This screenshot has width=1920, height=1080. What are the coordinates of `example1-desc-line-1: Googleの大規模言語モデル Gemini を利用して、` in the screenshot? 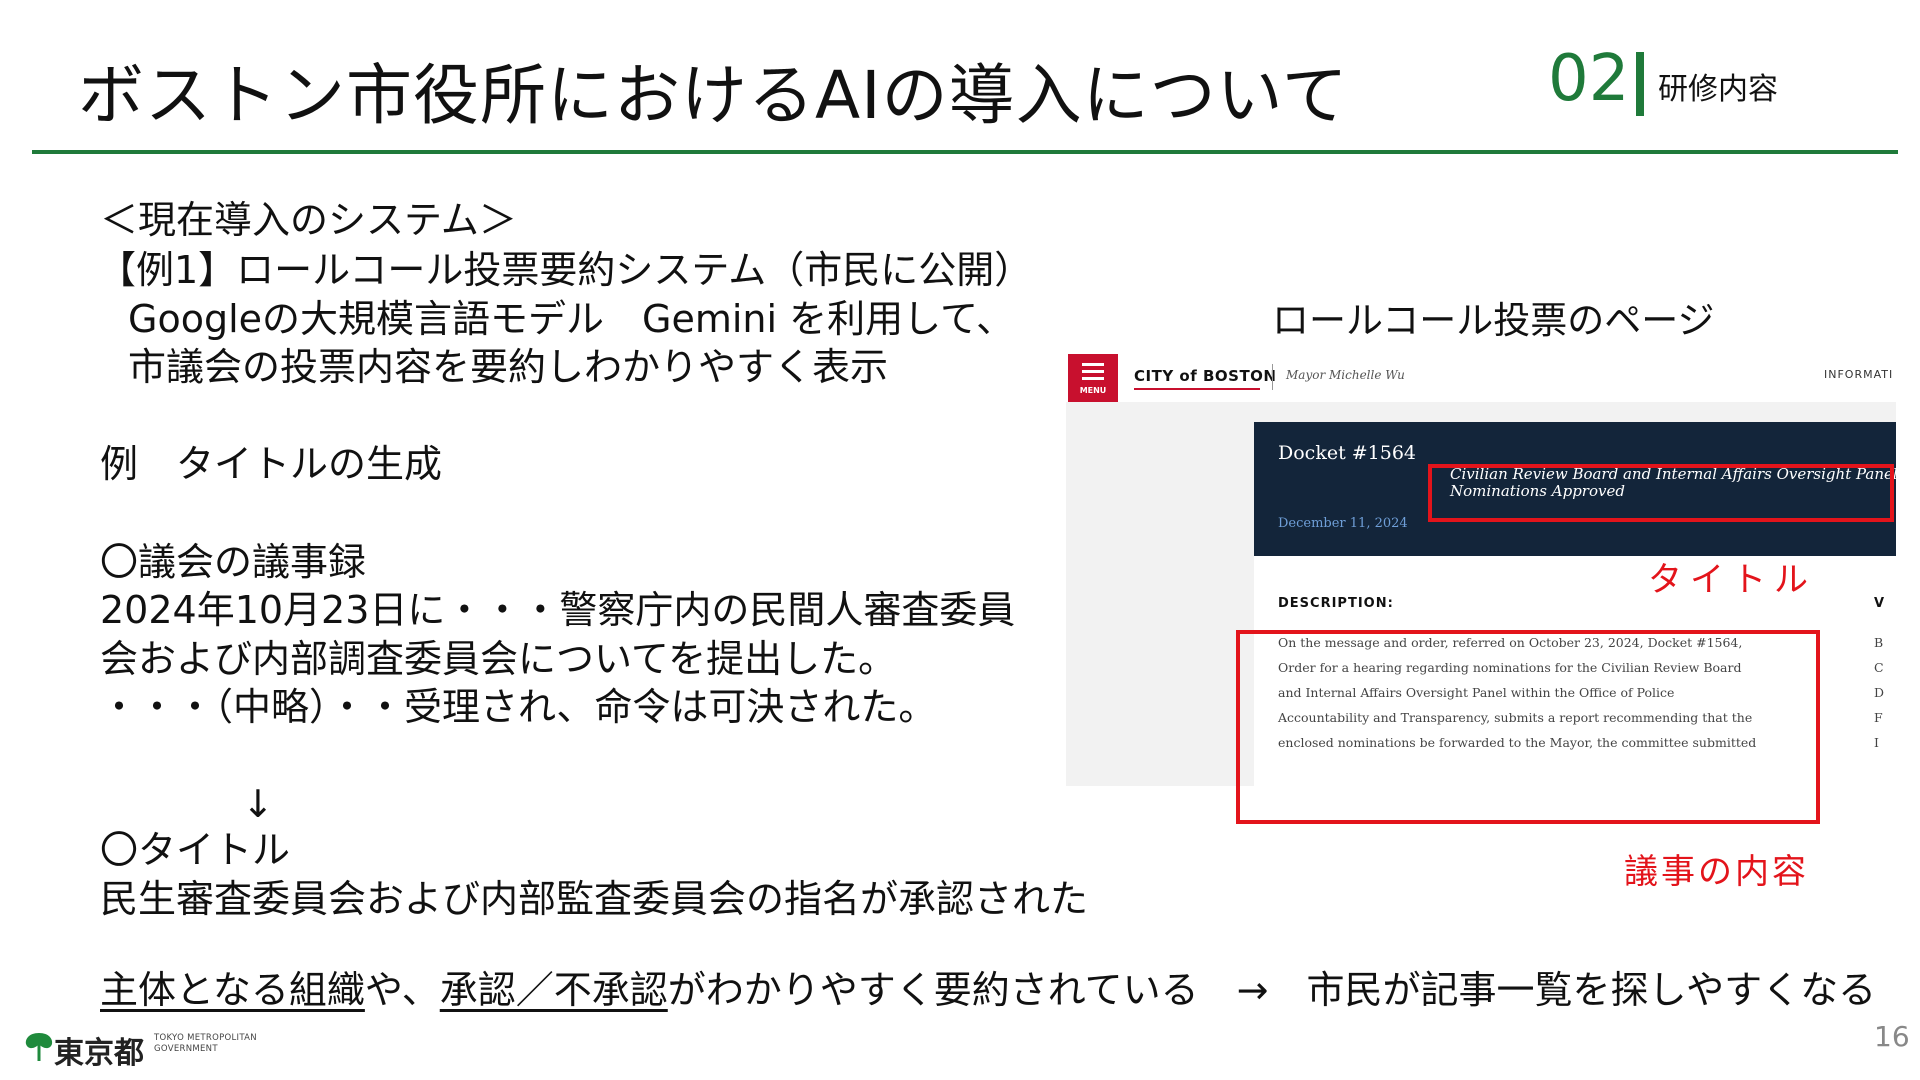 It's located at (571, 319).